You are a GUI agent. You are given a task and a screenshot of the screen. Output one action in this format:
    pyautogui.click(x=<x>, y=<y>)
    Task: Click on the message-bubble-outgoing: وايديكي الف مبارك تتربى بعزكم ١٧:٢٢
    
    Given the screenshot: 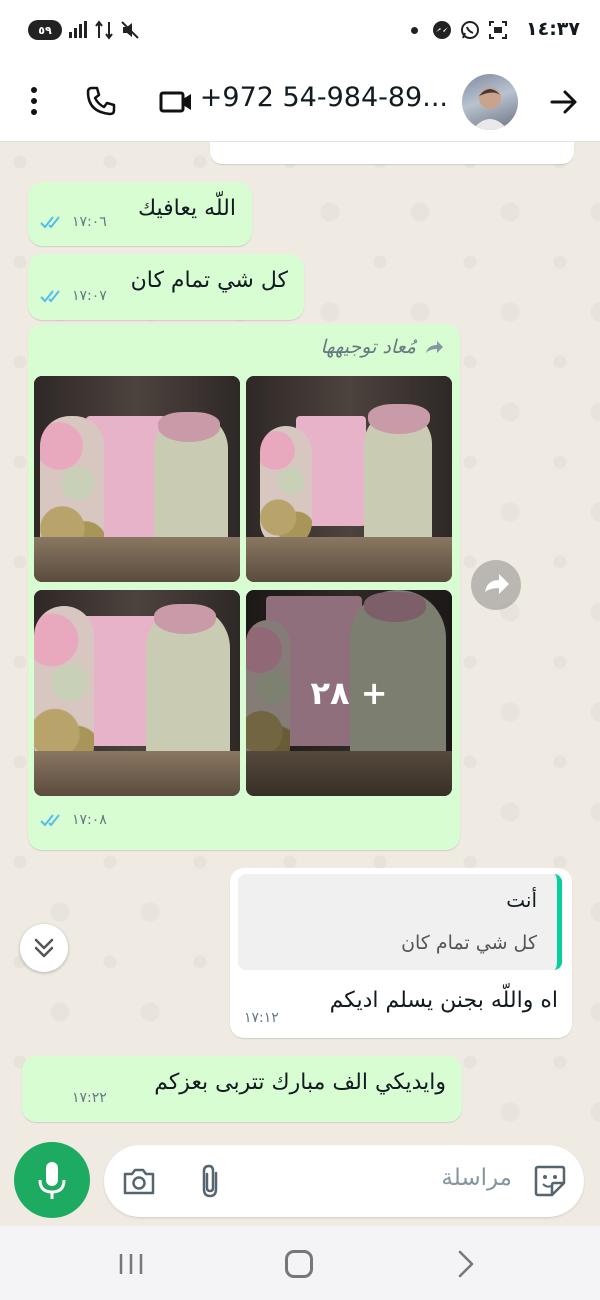 What is the action you would take?
    pyautogui.click(x=242, y=1089)
    